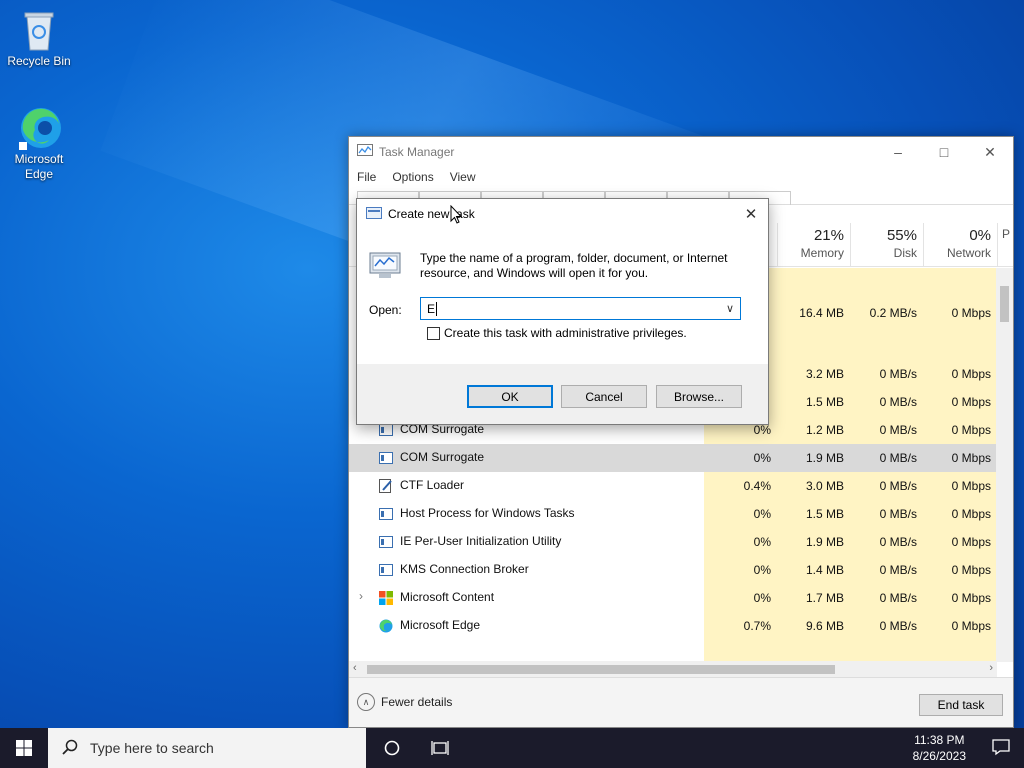 The height and width of the screenshot is (768, 1024). I want to click on footer-bar: ∧ Fewer details End task, so click(681, 702).